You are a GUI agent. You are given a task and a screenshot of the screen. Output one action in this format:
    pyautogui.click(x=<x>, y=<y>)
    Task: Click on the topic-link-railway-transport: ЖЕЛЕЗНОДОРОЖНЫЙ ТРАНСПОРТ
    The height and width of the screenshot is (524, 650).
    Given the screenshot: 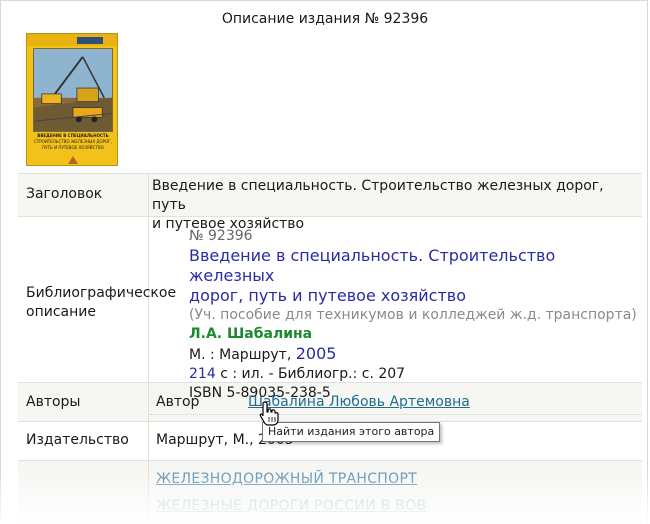 What is the action you would take?
    pyautogui.click(x=286, y=479)
    